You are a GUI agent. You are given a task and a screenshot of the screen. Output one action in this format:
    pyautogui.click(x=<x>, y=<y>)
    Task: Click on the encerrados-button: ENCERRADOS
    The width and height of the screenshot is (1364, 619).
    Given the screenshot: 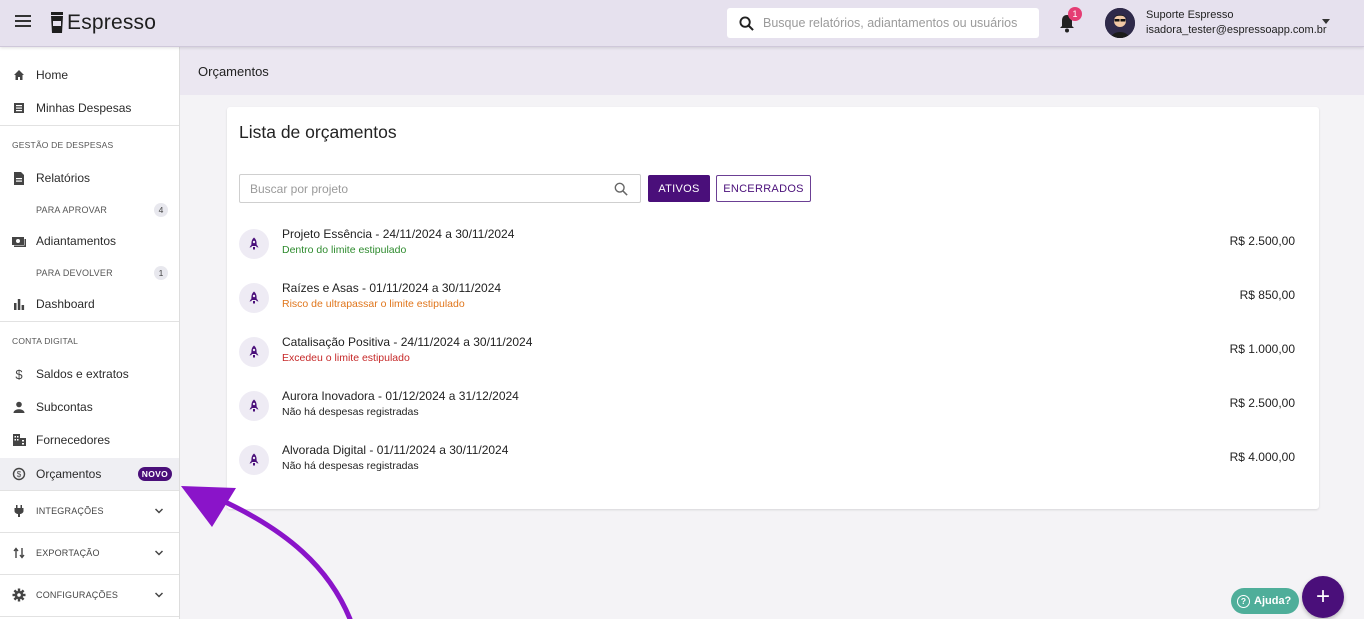 What is the action you would take?
    pyautogui.click(x=763, y=188)
    